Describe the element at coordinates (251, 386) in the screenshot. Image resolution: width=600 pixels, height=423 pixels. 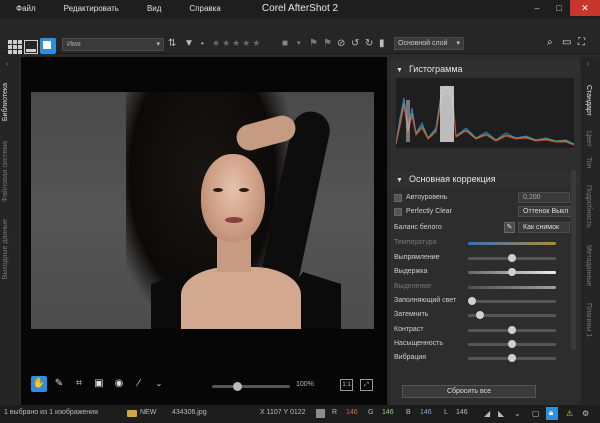
I see `zoom-slider` at that location.